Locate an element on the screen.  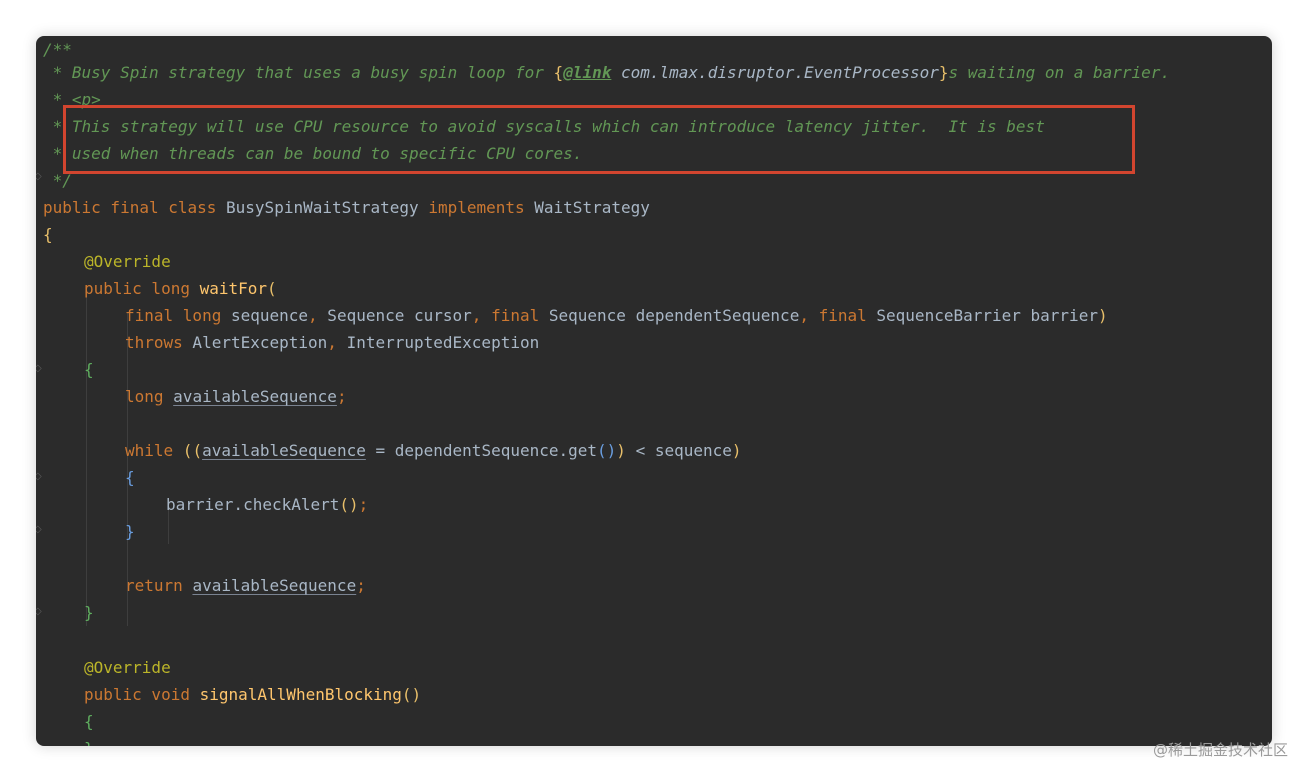
highlight-box is located at coordinates (599, 139).